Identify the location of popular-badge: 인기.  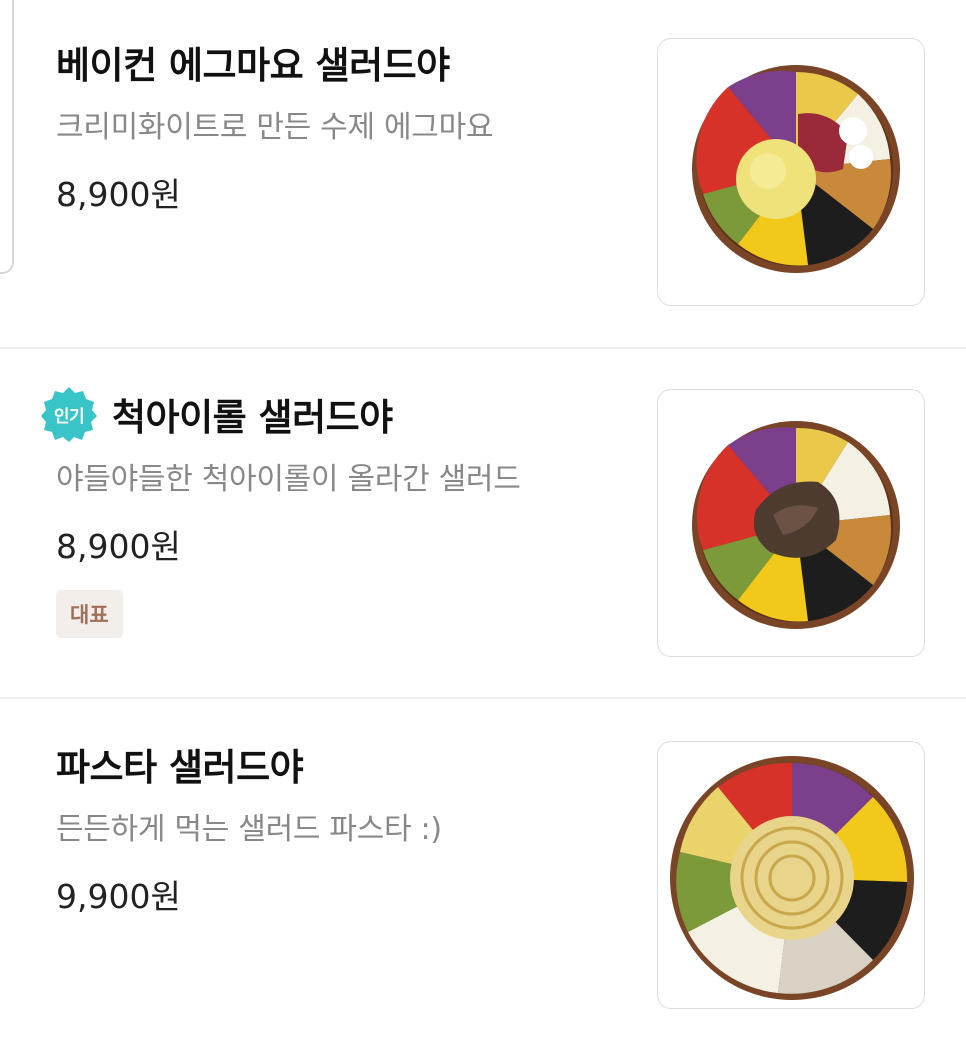
(69, 414).